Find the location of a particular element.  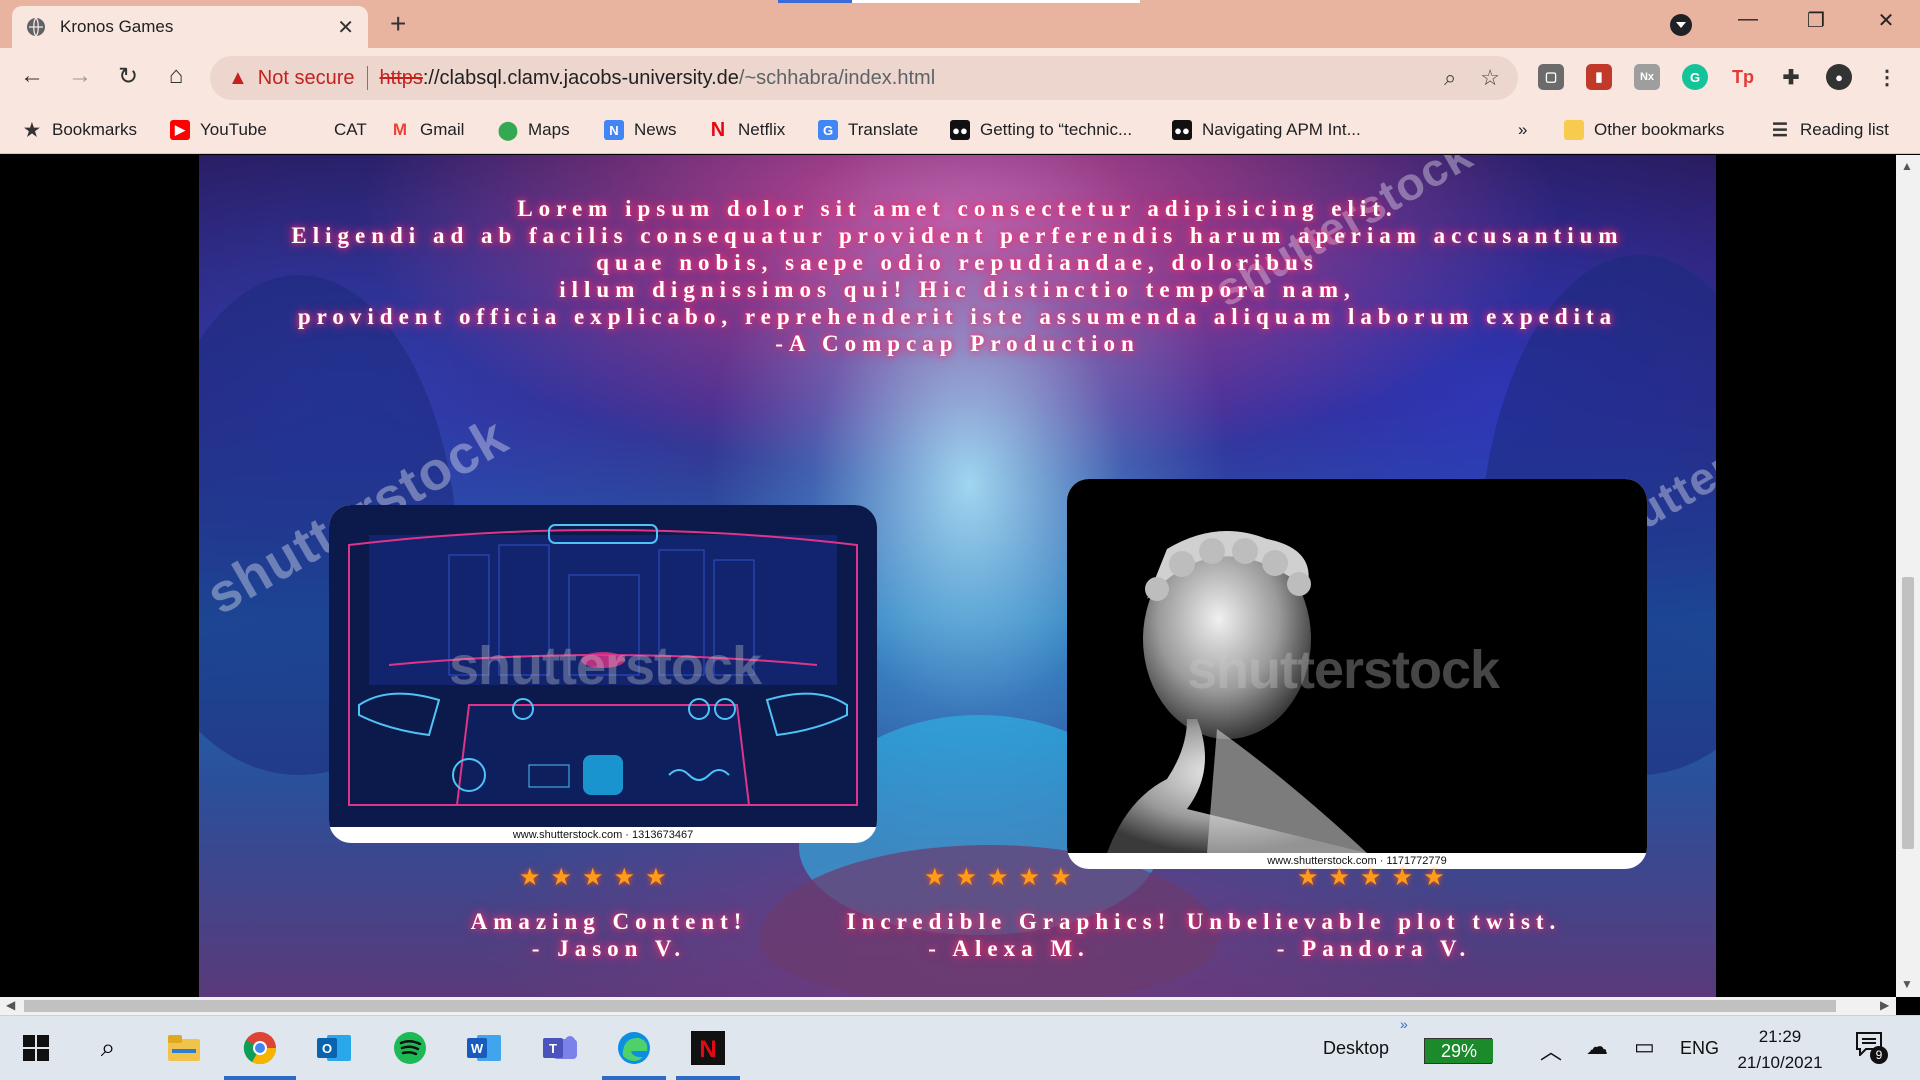

outlook-icon: O is located at coordinates (334, 1048).